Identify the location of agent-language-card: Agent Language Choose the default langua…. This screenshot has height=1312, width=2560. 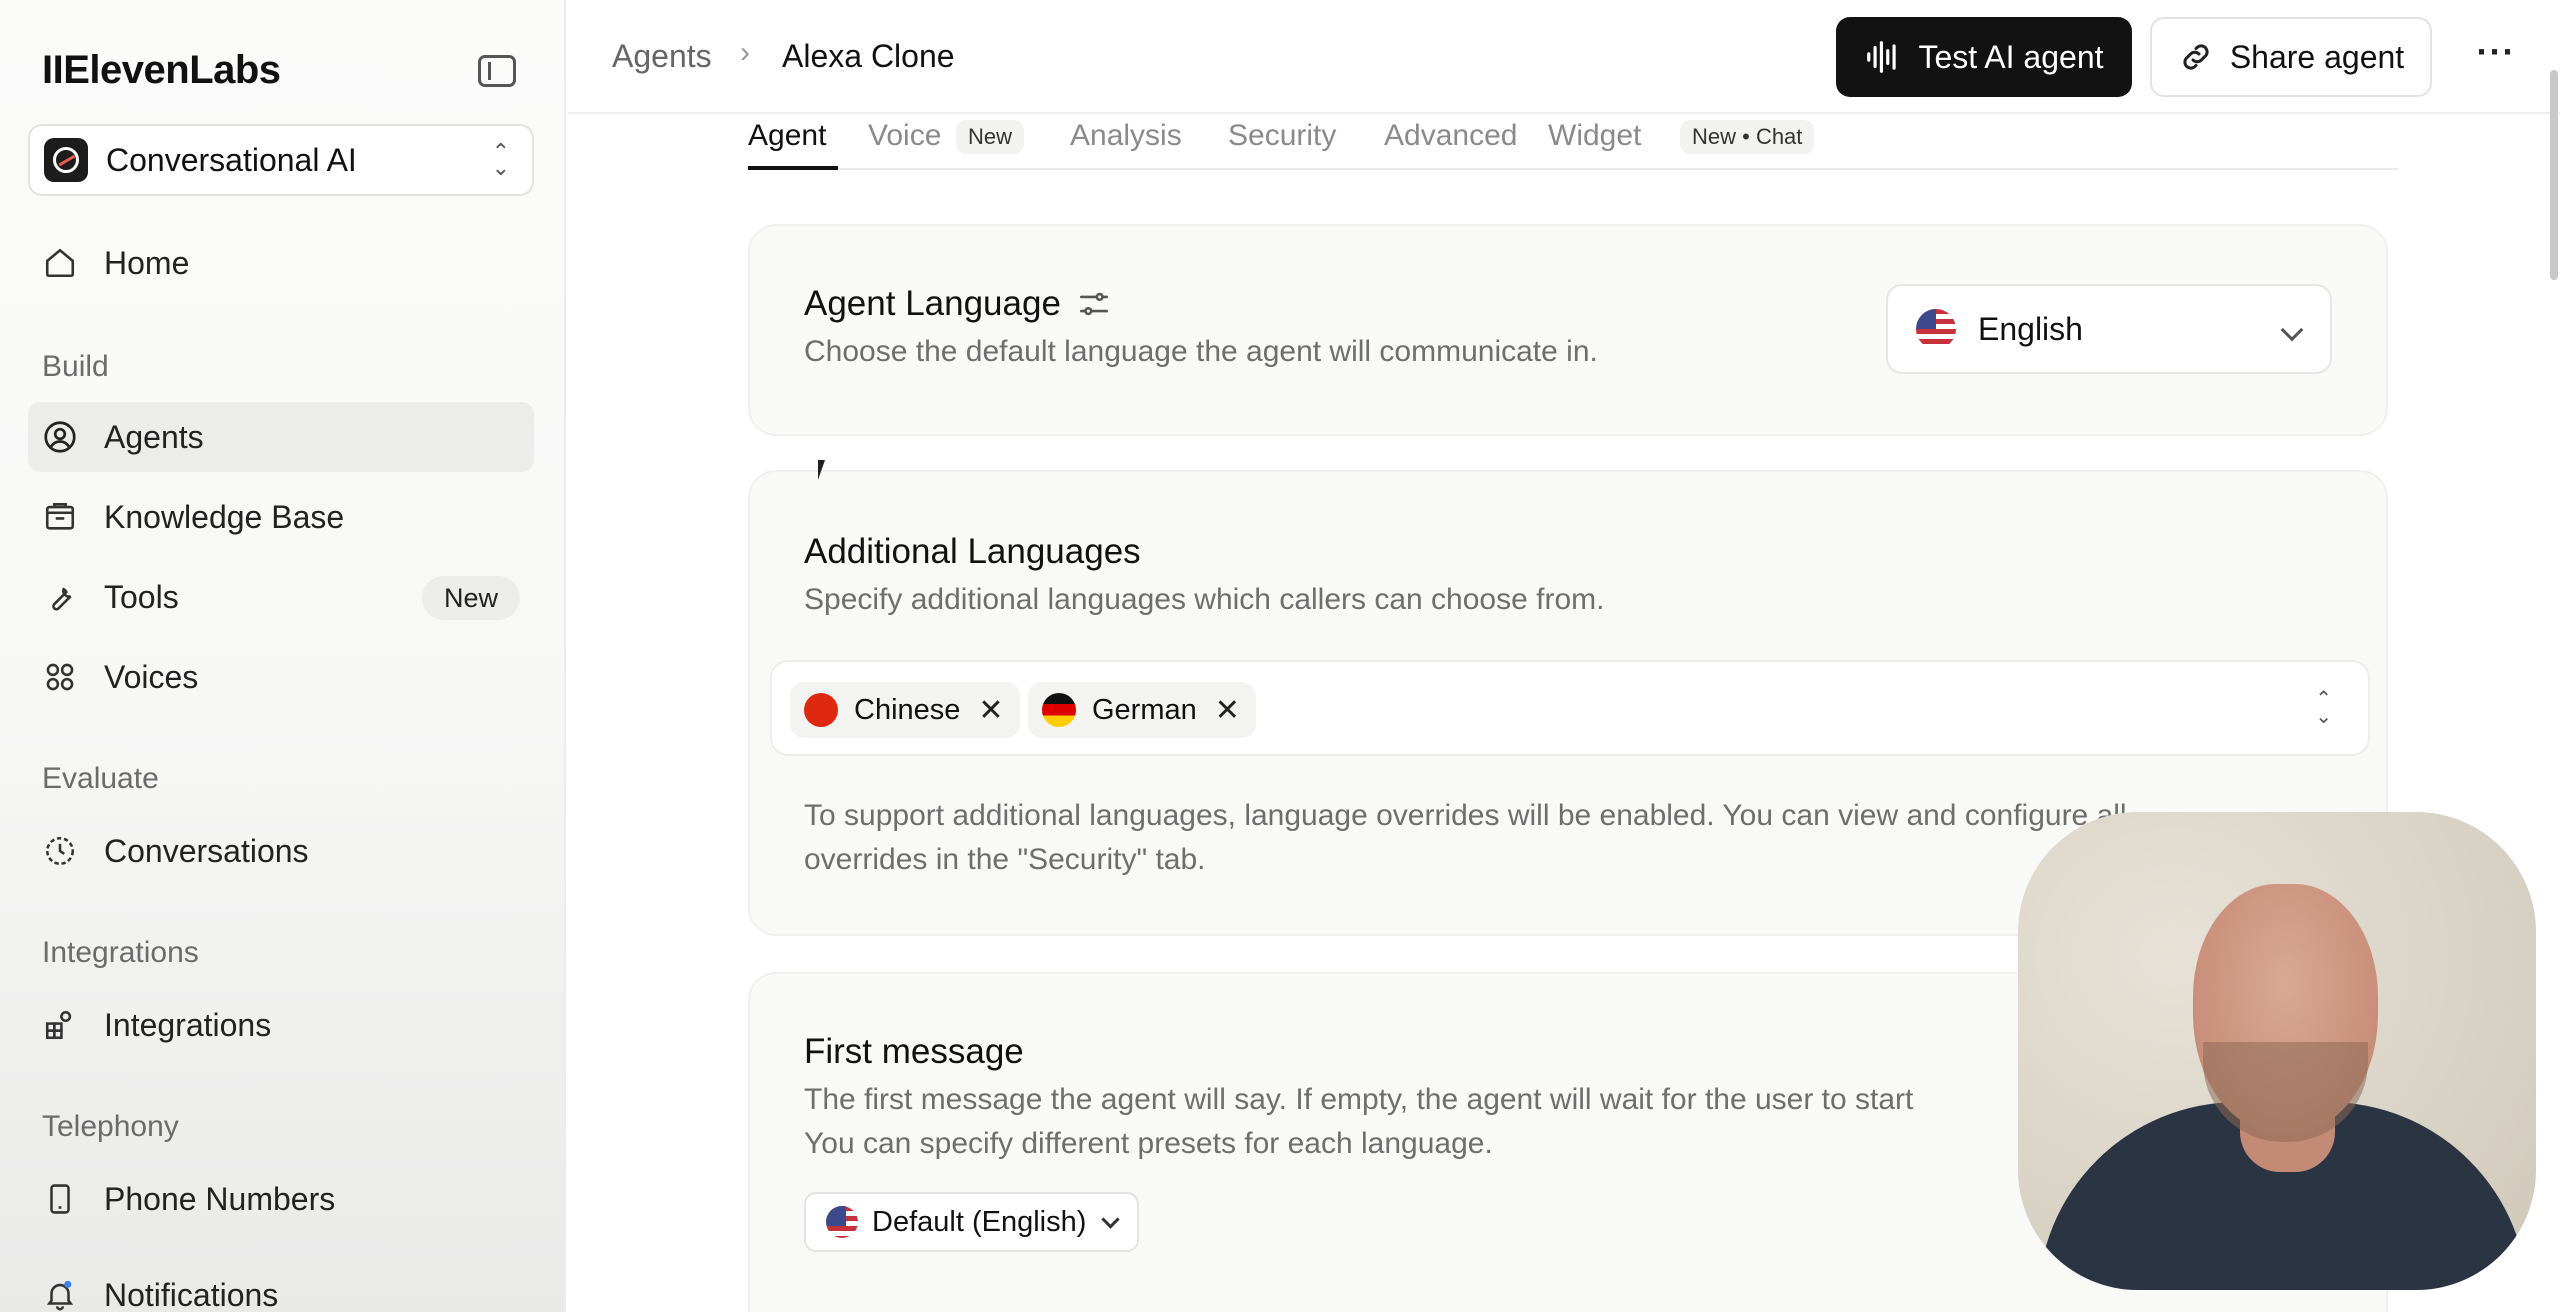
(1568, 330).